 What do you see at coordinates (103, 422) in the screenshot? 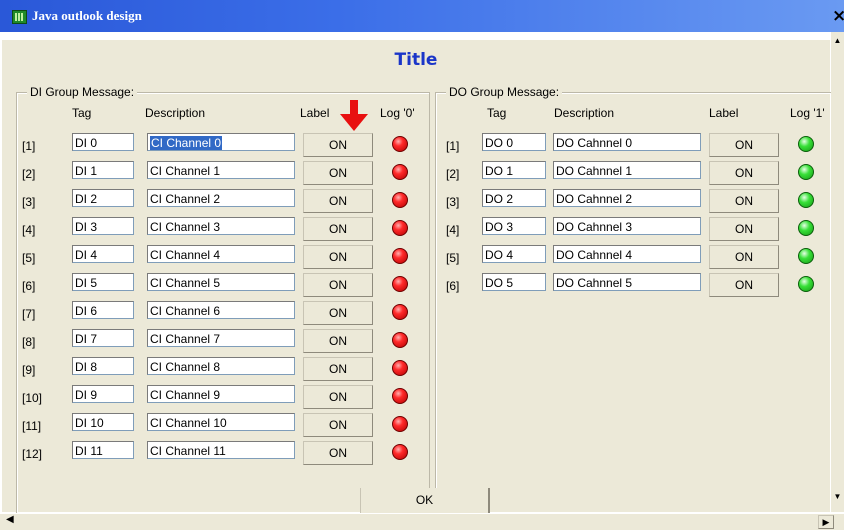
I see `di-tag-field: DI 10` at bounding box center [103, 422].